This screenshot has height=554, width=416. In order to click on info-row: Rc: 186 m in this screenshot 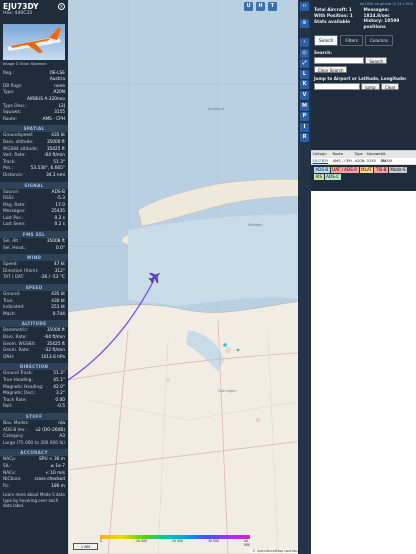, I will do `click(34, 487)`.